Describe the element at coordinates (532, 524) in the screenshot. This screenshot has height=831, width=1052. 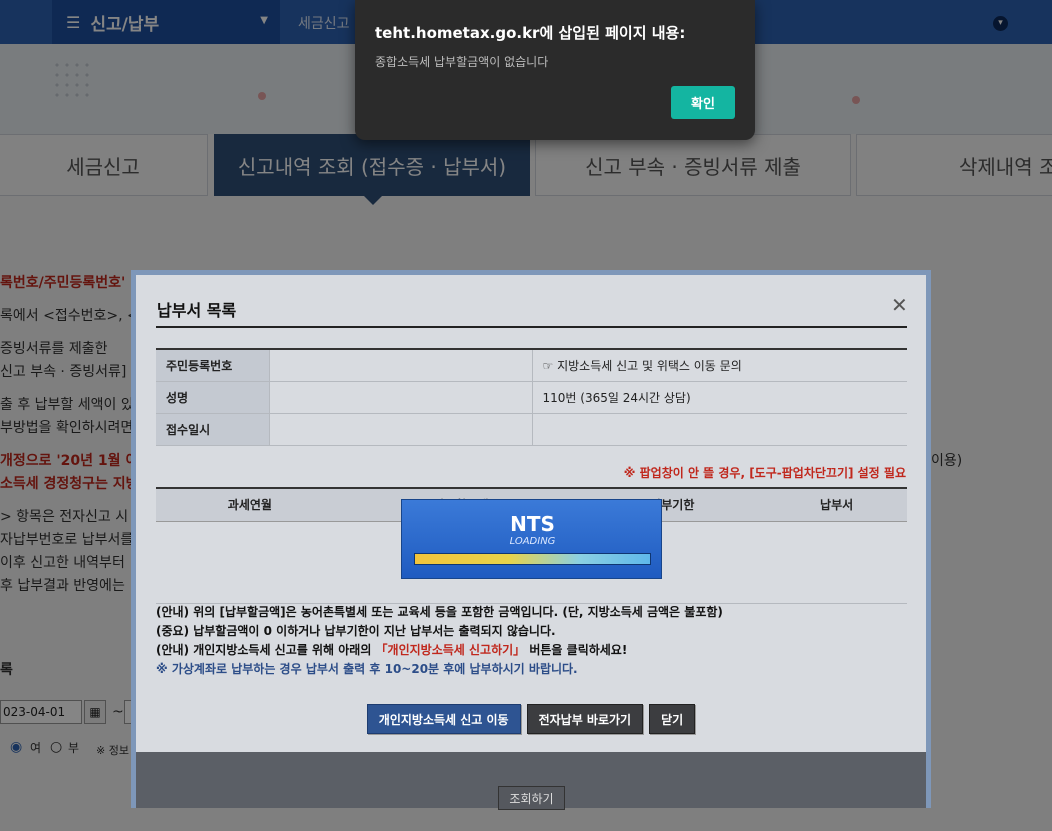
I see `loading-brand: NTS` at that location.